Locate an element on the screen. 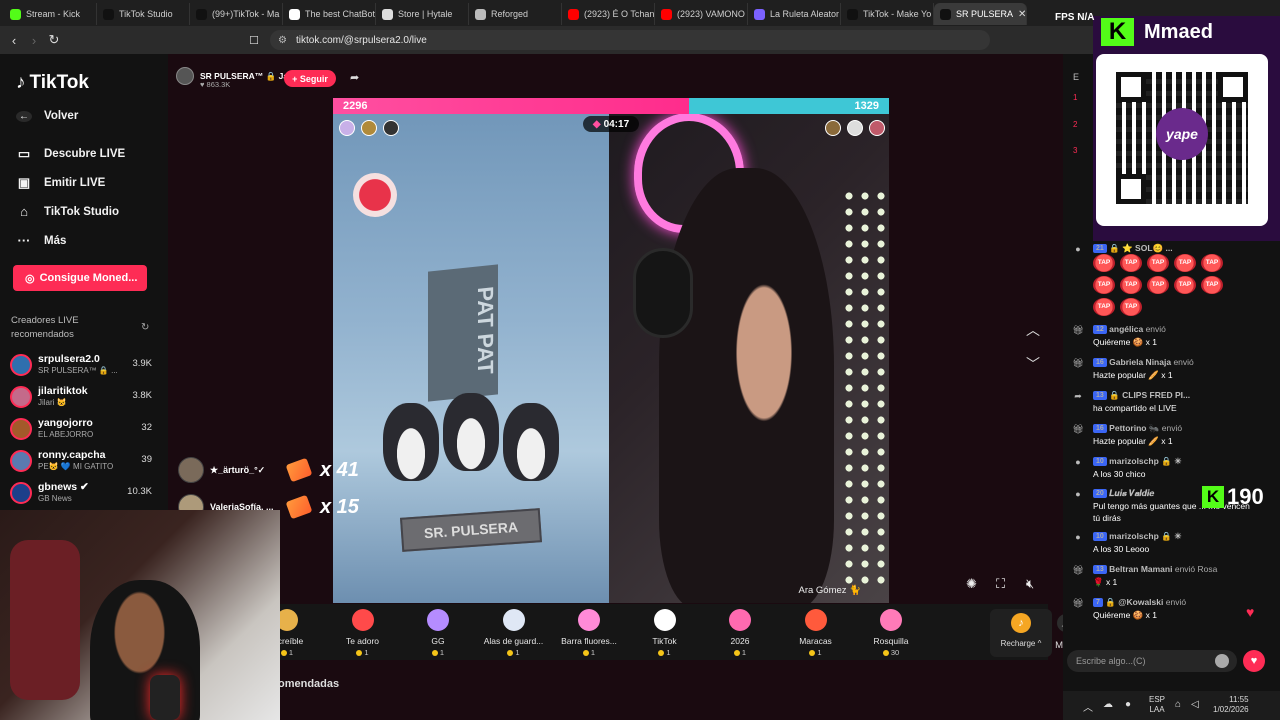 The height and width of the screenshot is (720, 1280). bookmark-icon: ☐ is located at coordinates (254, 40).